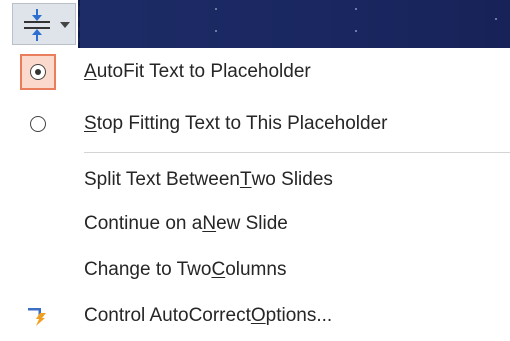  Describe the element at coordinates (65, 25) in the screenshot. I see `chevron-down-icon` at that location.